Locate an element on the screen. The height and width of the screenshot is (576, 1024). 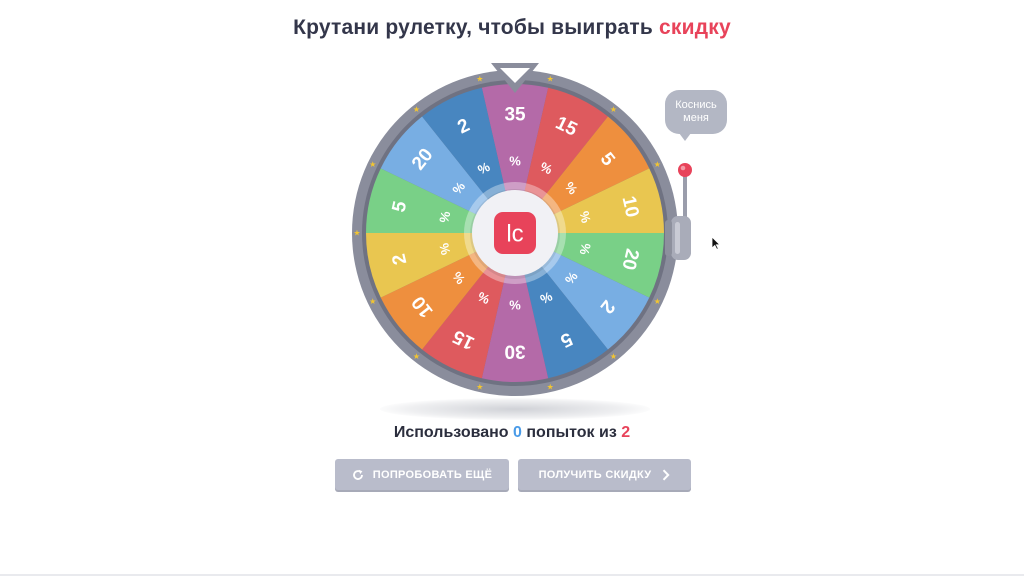
touch-me-tooltip: Коснись меня is located at coordinates (696, 115).